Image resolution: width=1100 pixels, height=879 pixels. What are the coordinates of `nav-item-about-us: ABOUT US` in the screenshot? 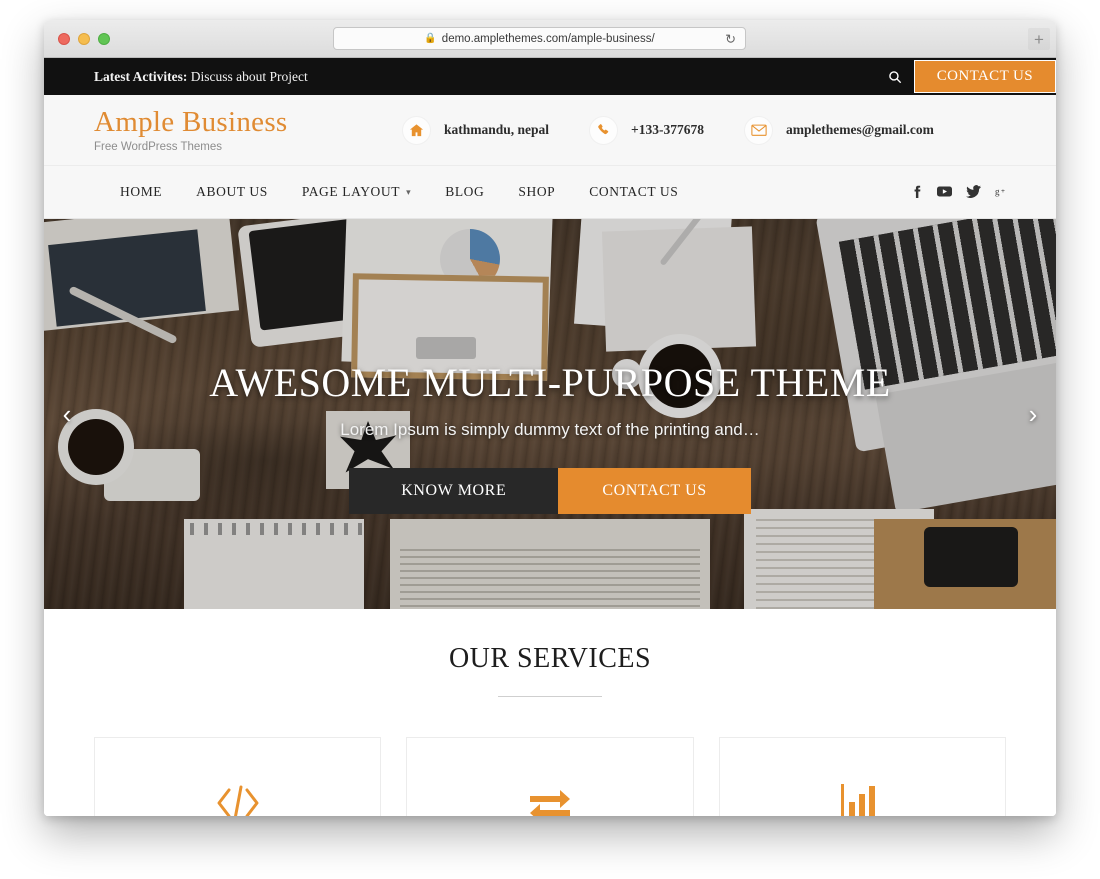 It's located at (232, 192).